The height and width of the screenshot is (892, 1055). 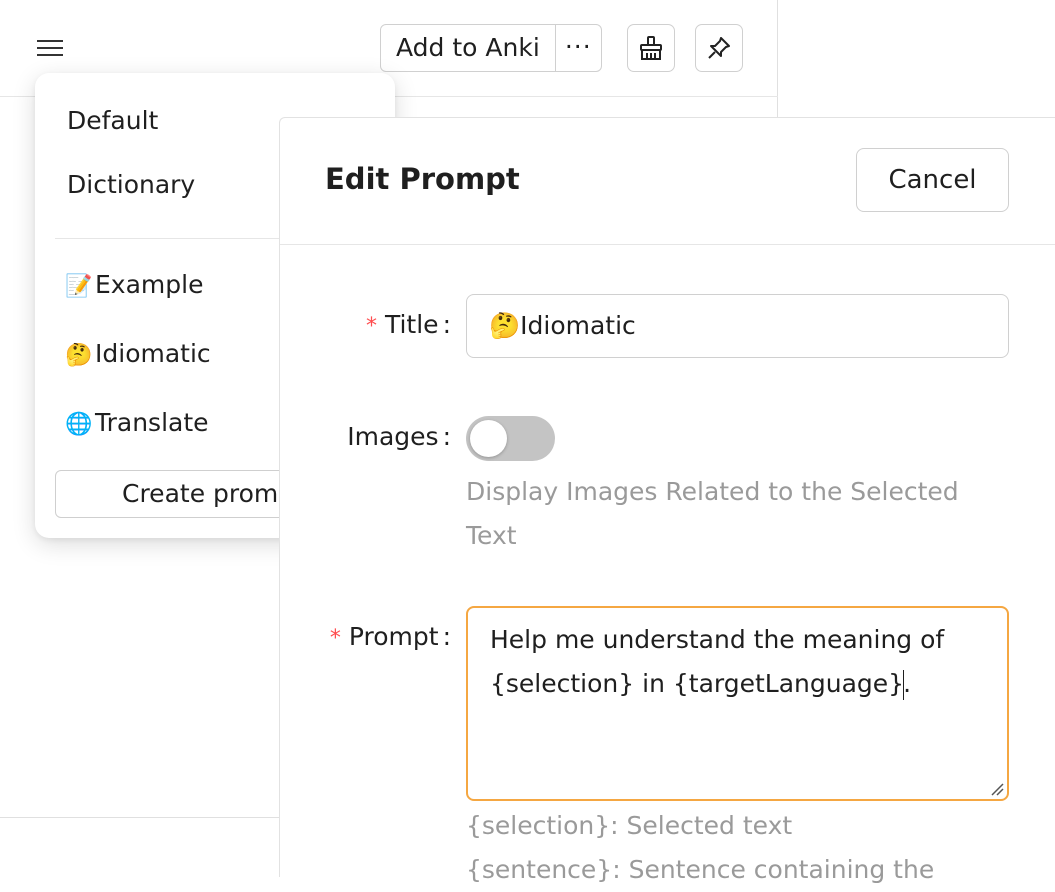 I want to click on menu-icon, so click(x=50, y=48).